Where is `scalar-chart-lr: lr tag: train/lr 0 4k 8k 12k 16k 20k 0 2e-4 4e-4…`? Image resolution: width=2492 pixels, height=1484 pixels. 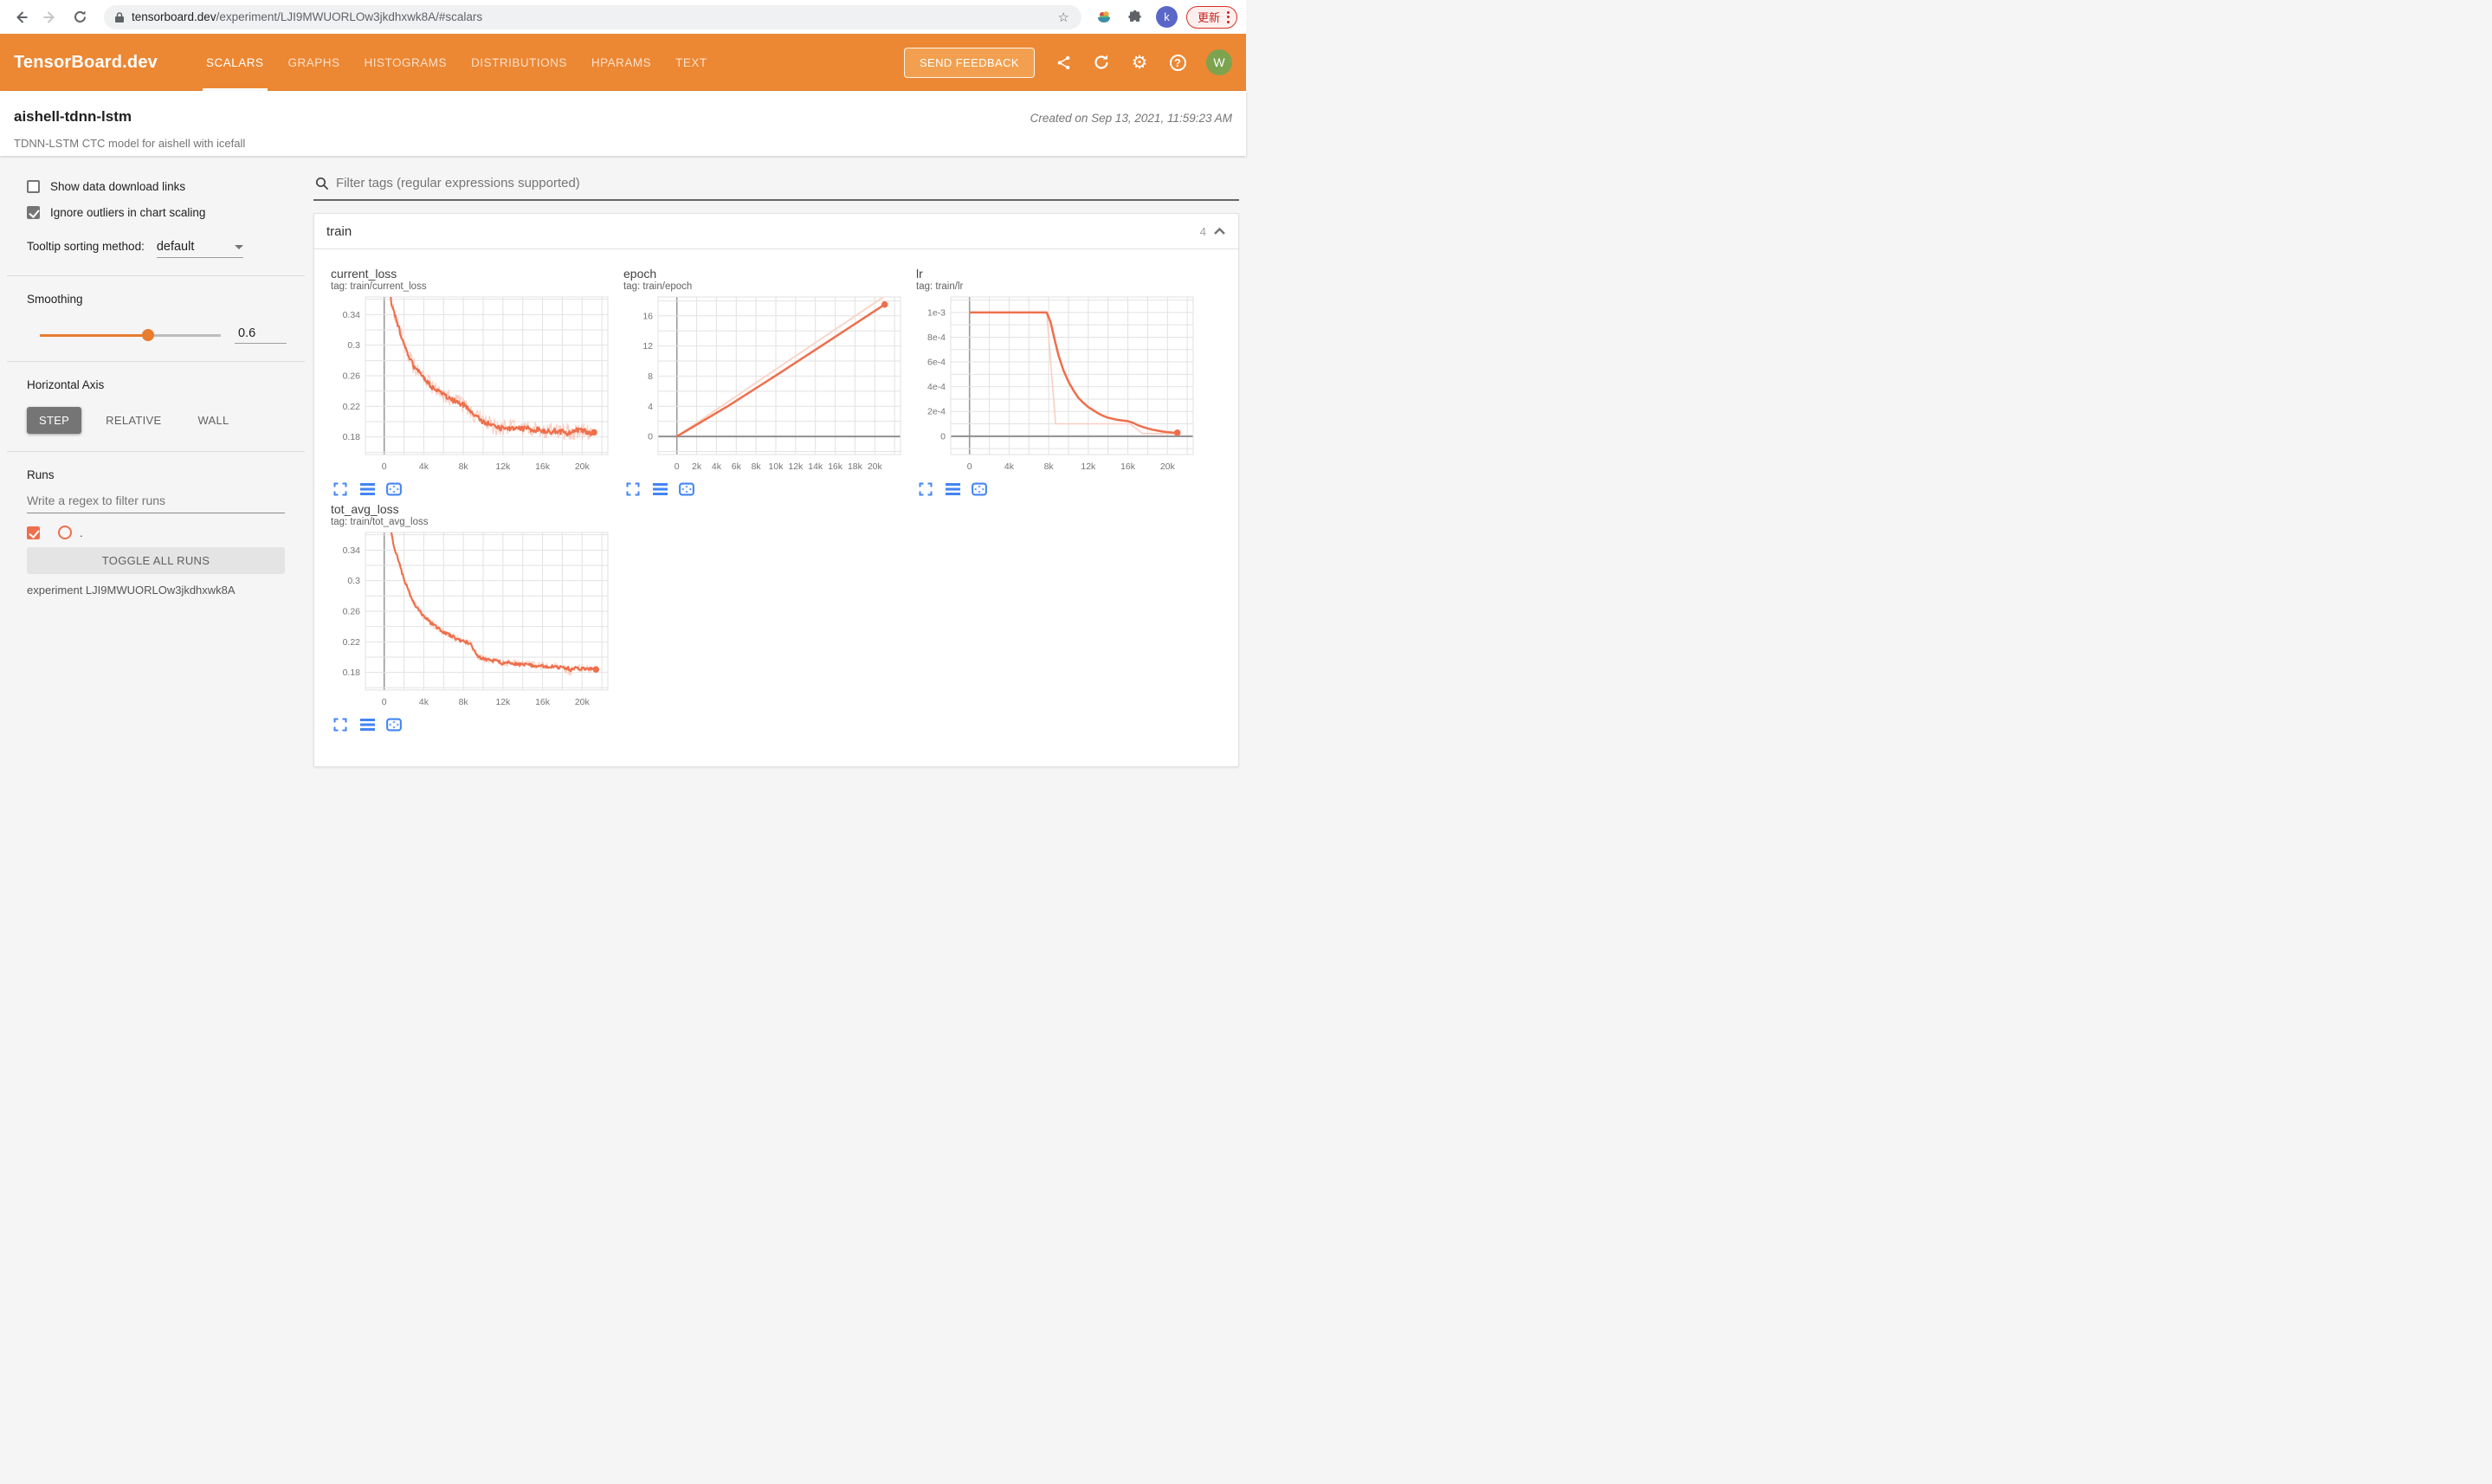 scalar-chart-lr: lr tag: train/lr 0 4k 8k 12k 16k 20k 0 2e-4 4e-4… is located at coordinates (1062, 382).